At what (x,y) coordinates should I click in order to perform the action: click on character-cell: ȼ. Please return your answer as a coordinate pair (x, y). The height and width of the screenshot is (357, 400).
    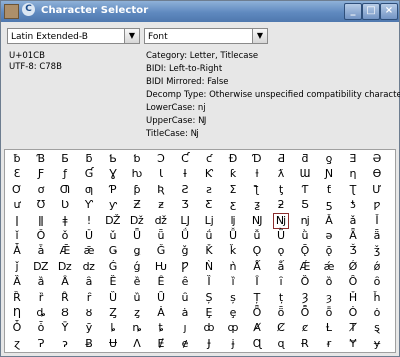
    Looking at the image, I should click on (305, 328).